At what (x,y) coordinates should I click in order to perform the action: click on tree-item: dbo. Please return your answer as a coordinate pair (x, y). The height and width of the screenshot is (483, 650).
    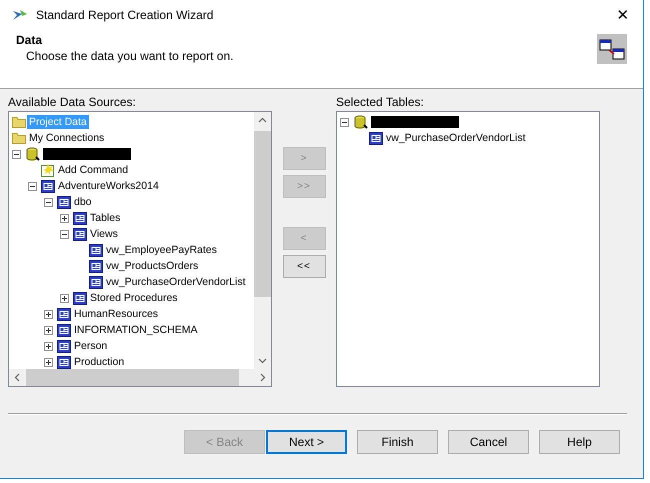
    Looking at the image, I should click on (83, 202).